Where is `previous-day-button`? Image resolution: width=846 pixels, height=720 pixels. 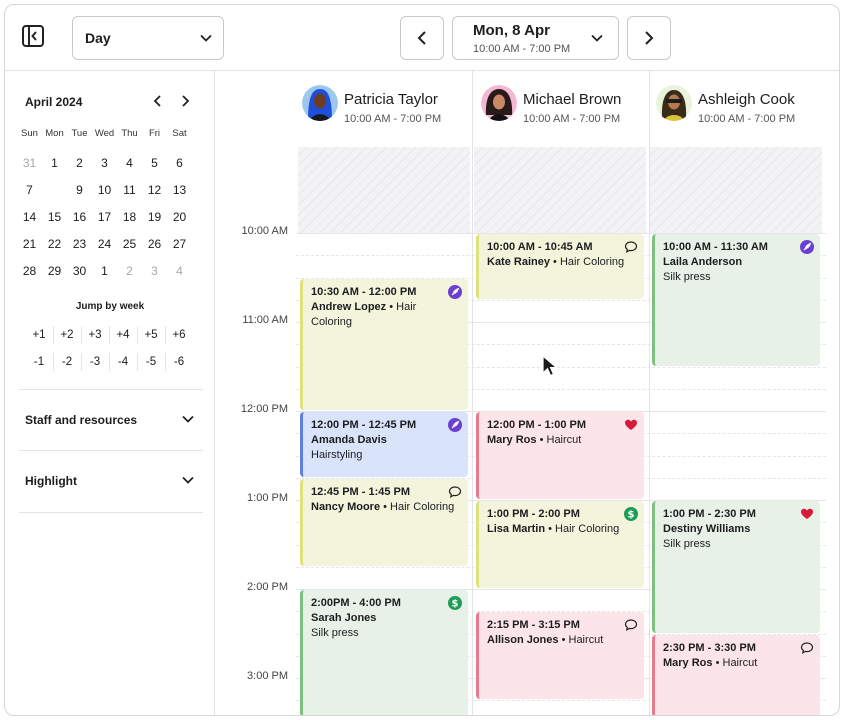 previous-day-button is located at coordinates (422, 38).